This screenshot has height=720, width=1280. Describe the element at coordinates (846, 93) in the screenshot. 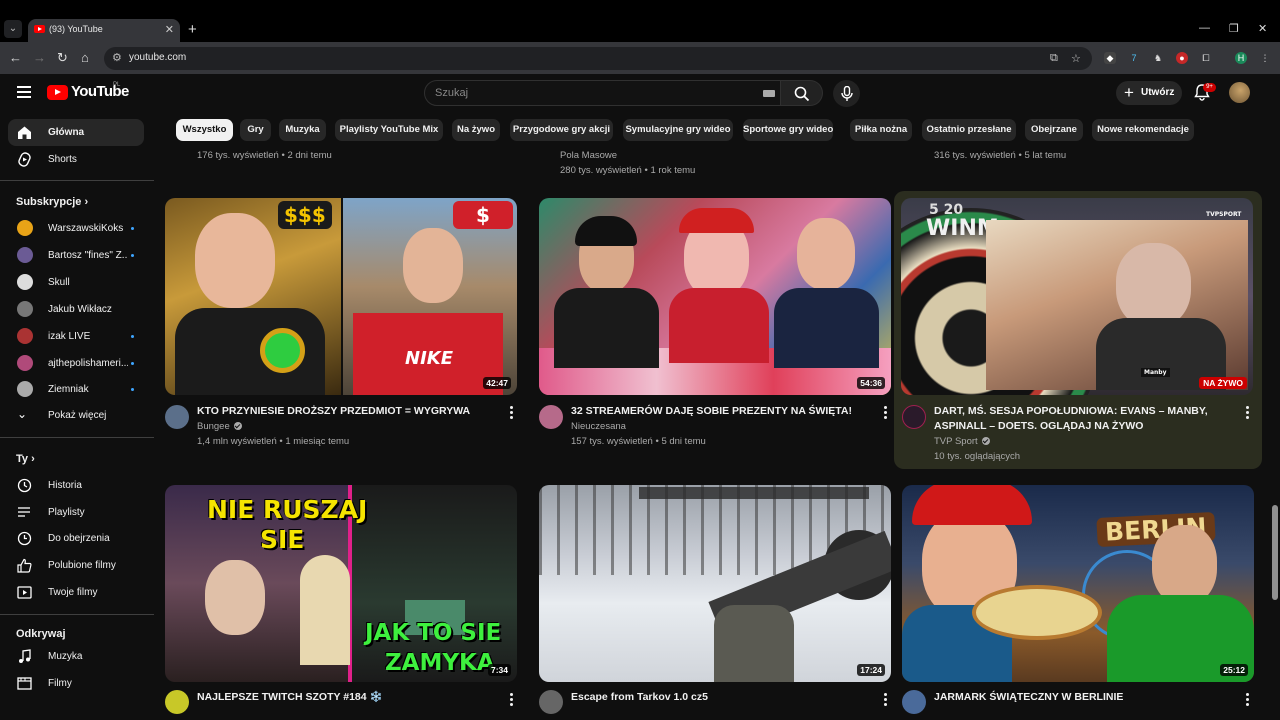

I see `voice-search-button` at that location.